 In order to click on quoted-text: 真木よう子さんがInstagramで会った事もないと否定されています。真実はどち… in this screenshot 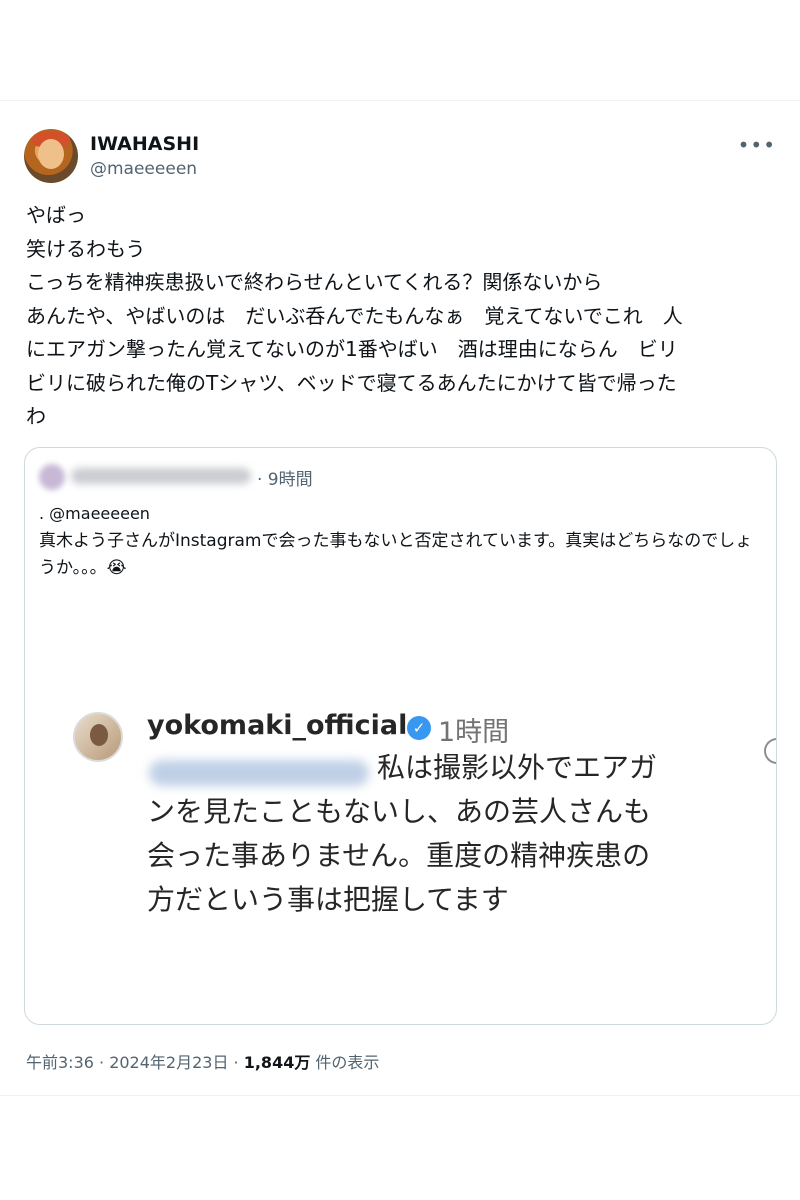, I will do `click(396, 554)`.